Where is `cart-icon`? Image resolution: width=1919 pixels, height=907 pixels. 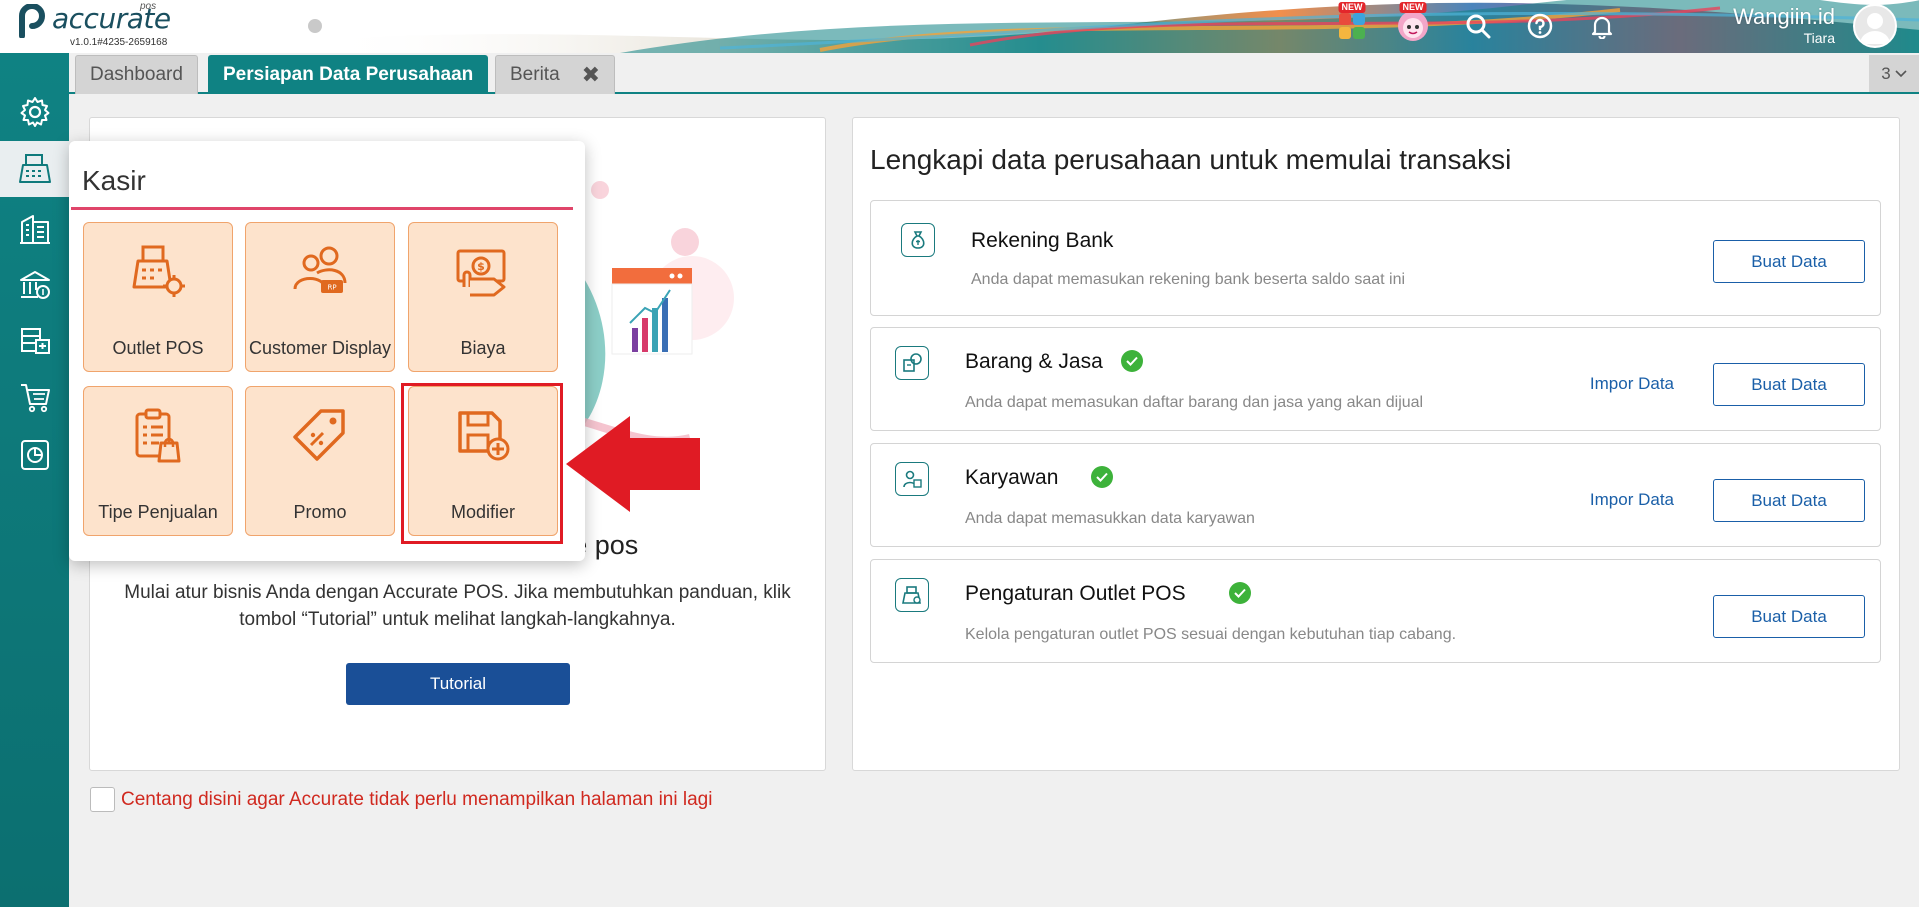
cart-icon is located at coordinates (35, 398).